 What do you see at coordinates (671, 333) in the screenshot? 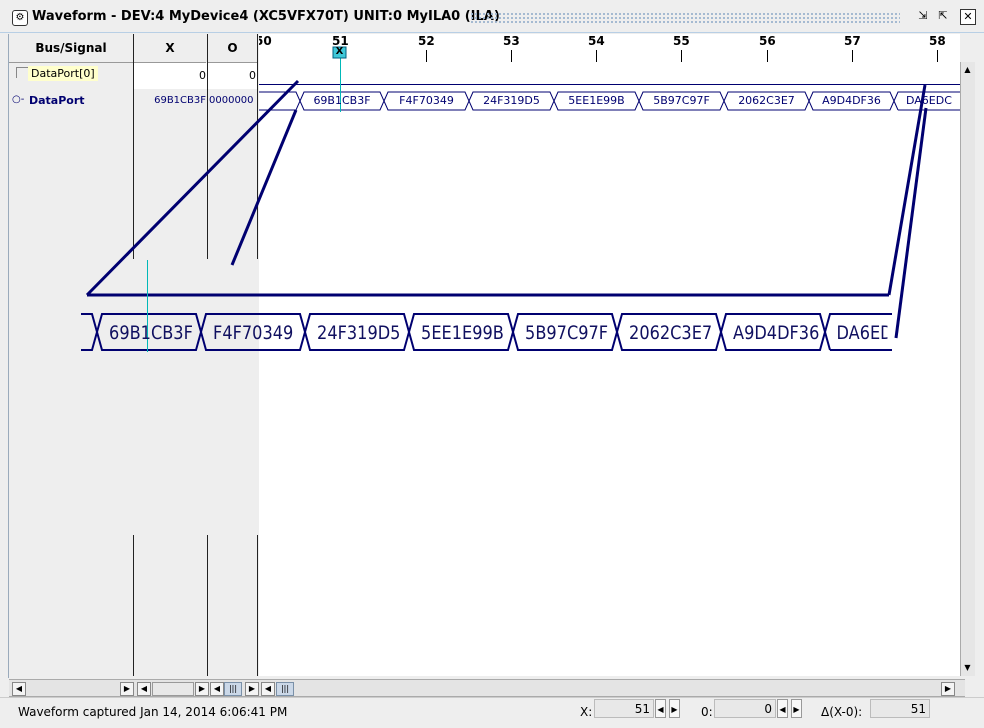
I see `zoom-bus-value: 2062C3E7` at bounding box center [671, 333].